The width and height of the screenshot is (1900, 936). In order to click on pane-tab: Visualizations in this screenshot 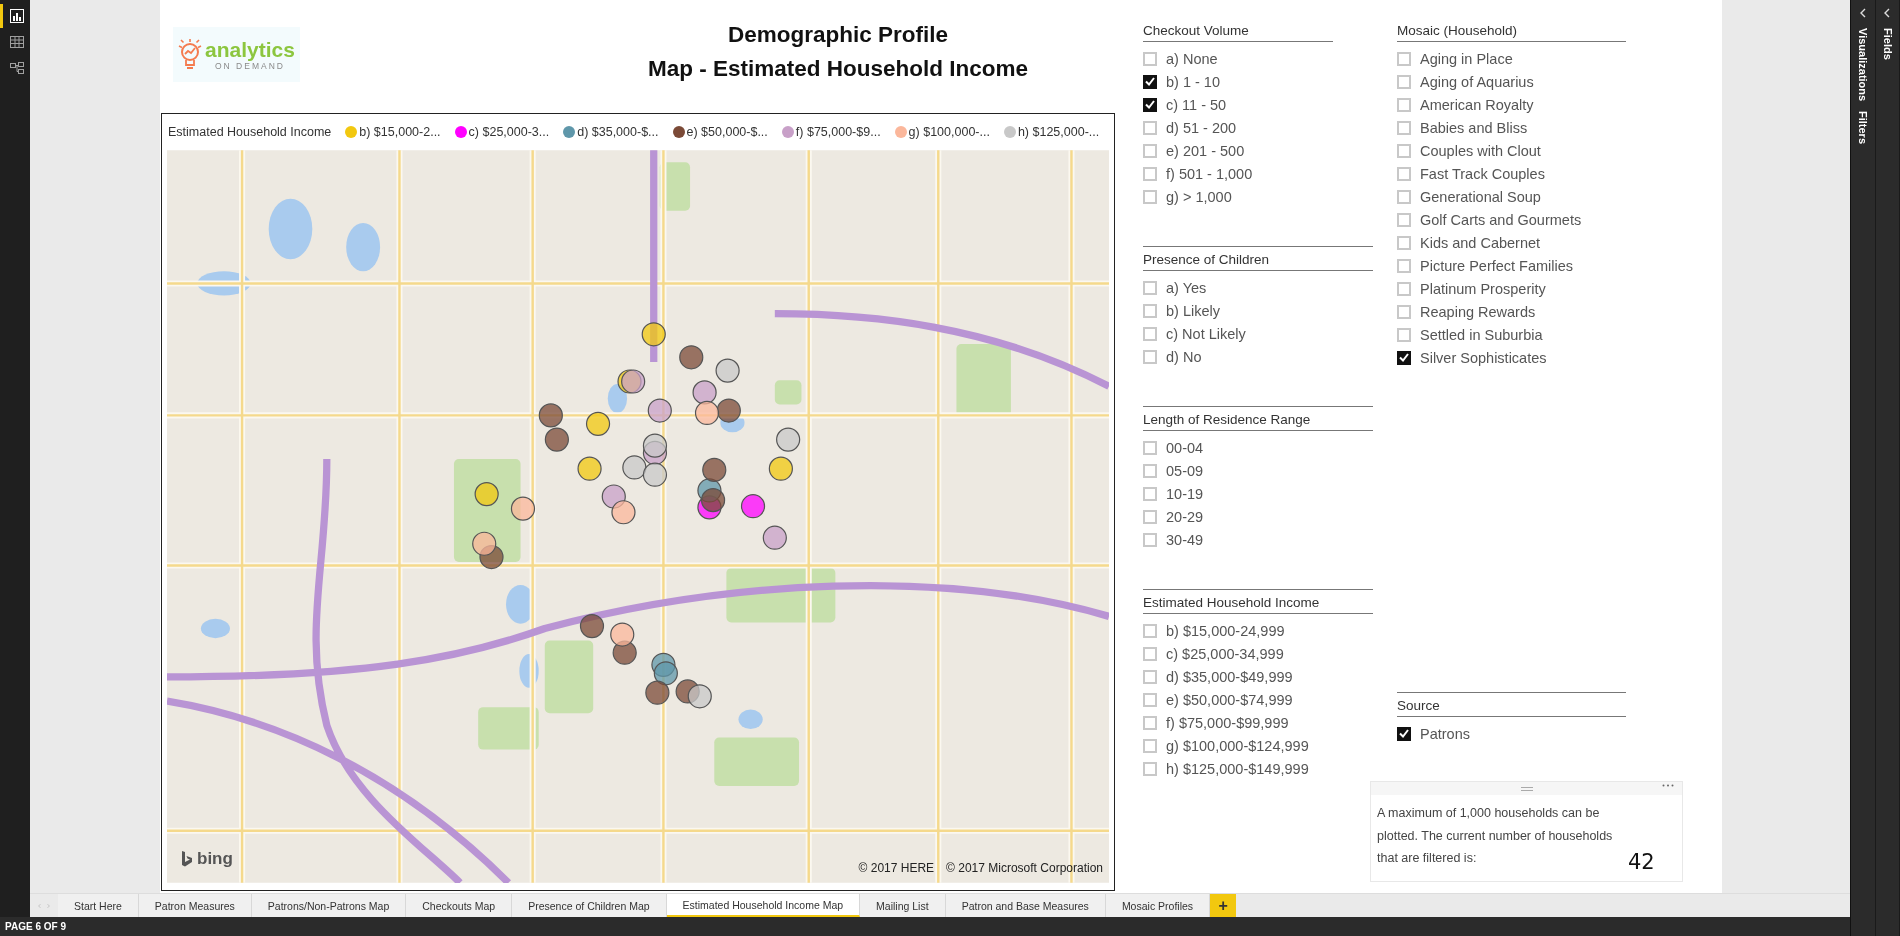, I will do `click(1863, 65)`.